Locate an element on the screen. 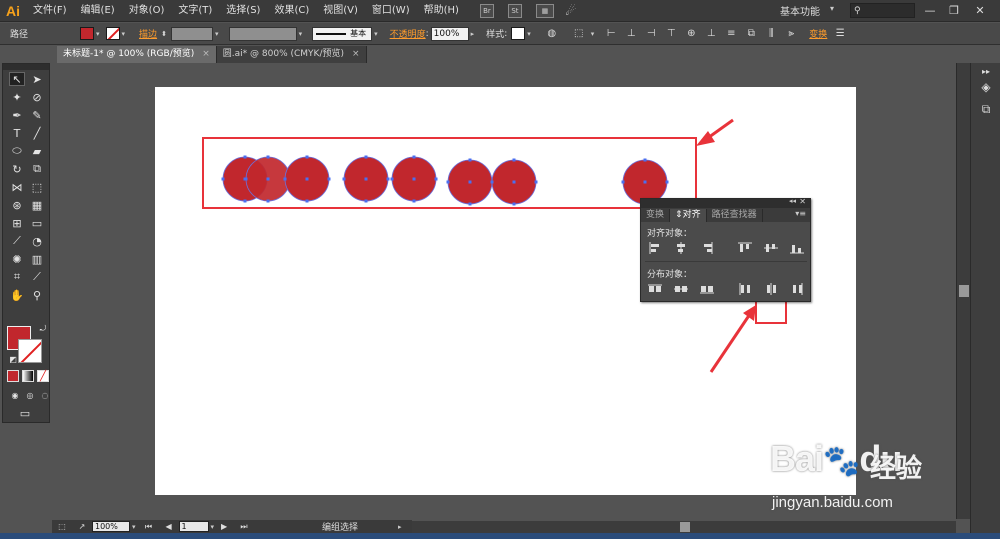 The height and width of the screenshot is (539, 1000). horizontal-scroll-thumb is located at coordinates (685, 527).